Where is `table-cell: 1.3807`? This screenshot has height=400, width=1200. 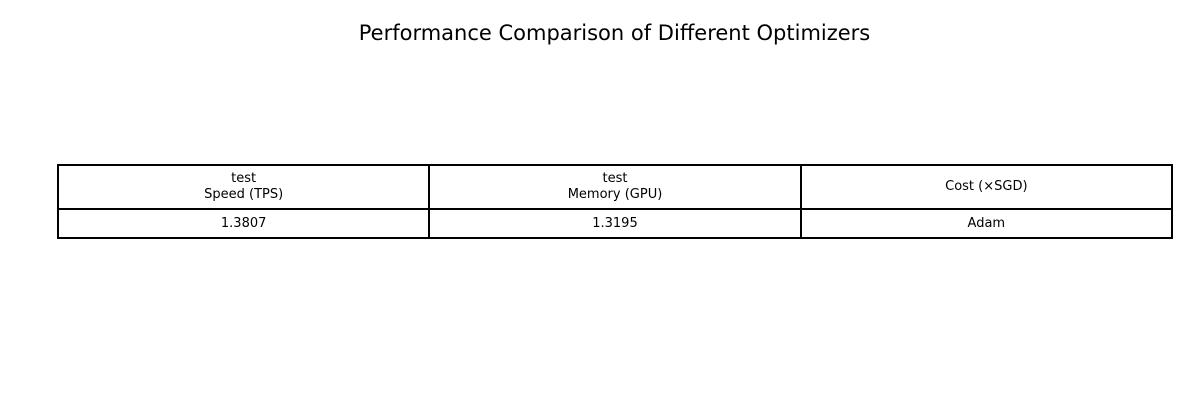 table-cell: 1.3807 is located at coordinates (243, 223).